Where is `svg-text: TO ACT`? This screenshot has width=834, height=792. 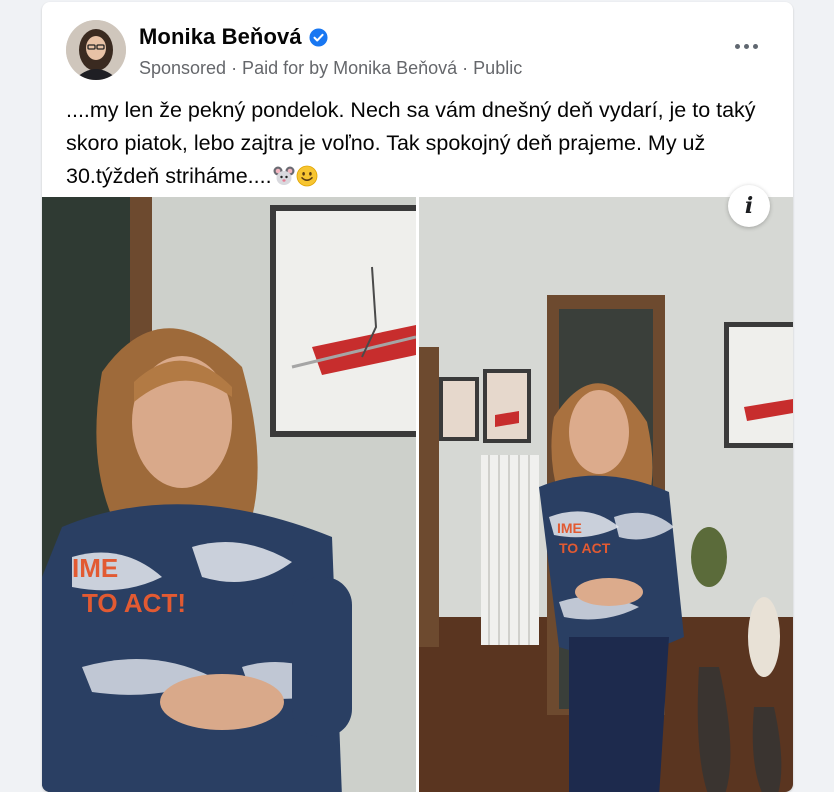 svg-text: TO ACT is located at coordinates (585, 548).